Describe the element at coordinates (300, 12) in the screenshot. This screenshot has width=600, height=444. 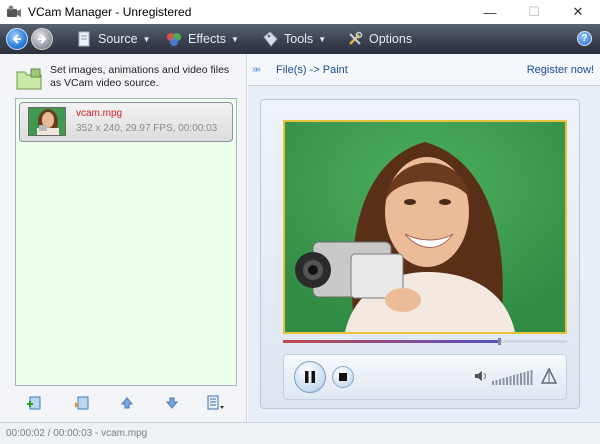
I see `title-bar: VCam Manager - Unregistered — ☐ ✕` at that location.